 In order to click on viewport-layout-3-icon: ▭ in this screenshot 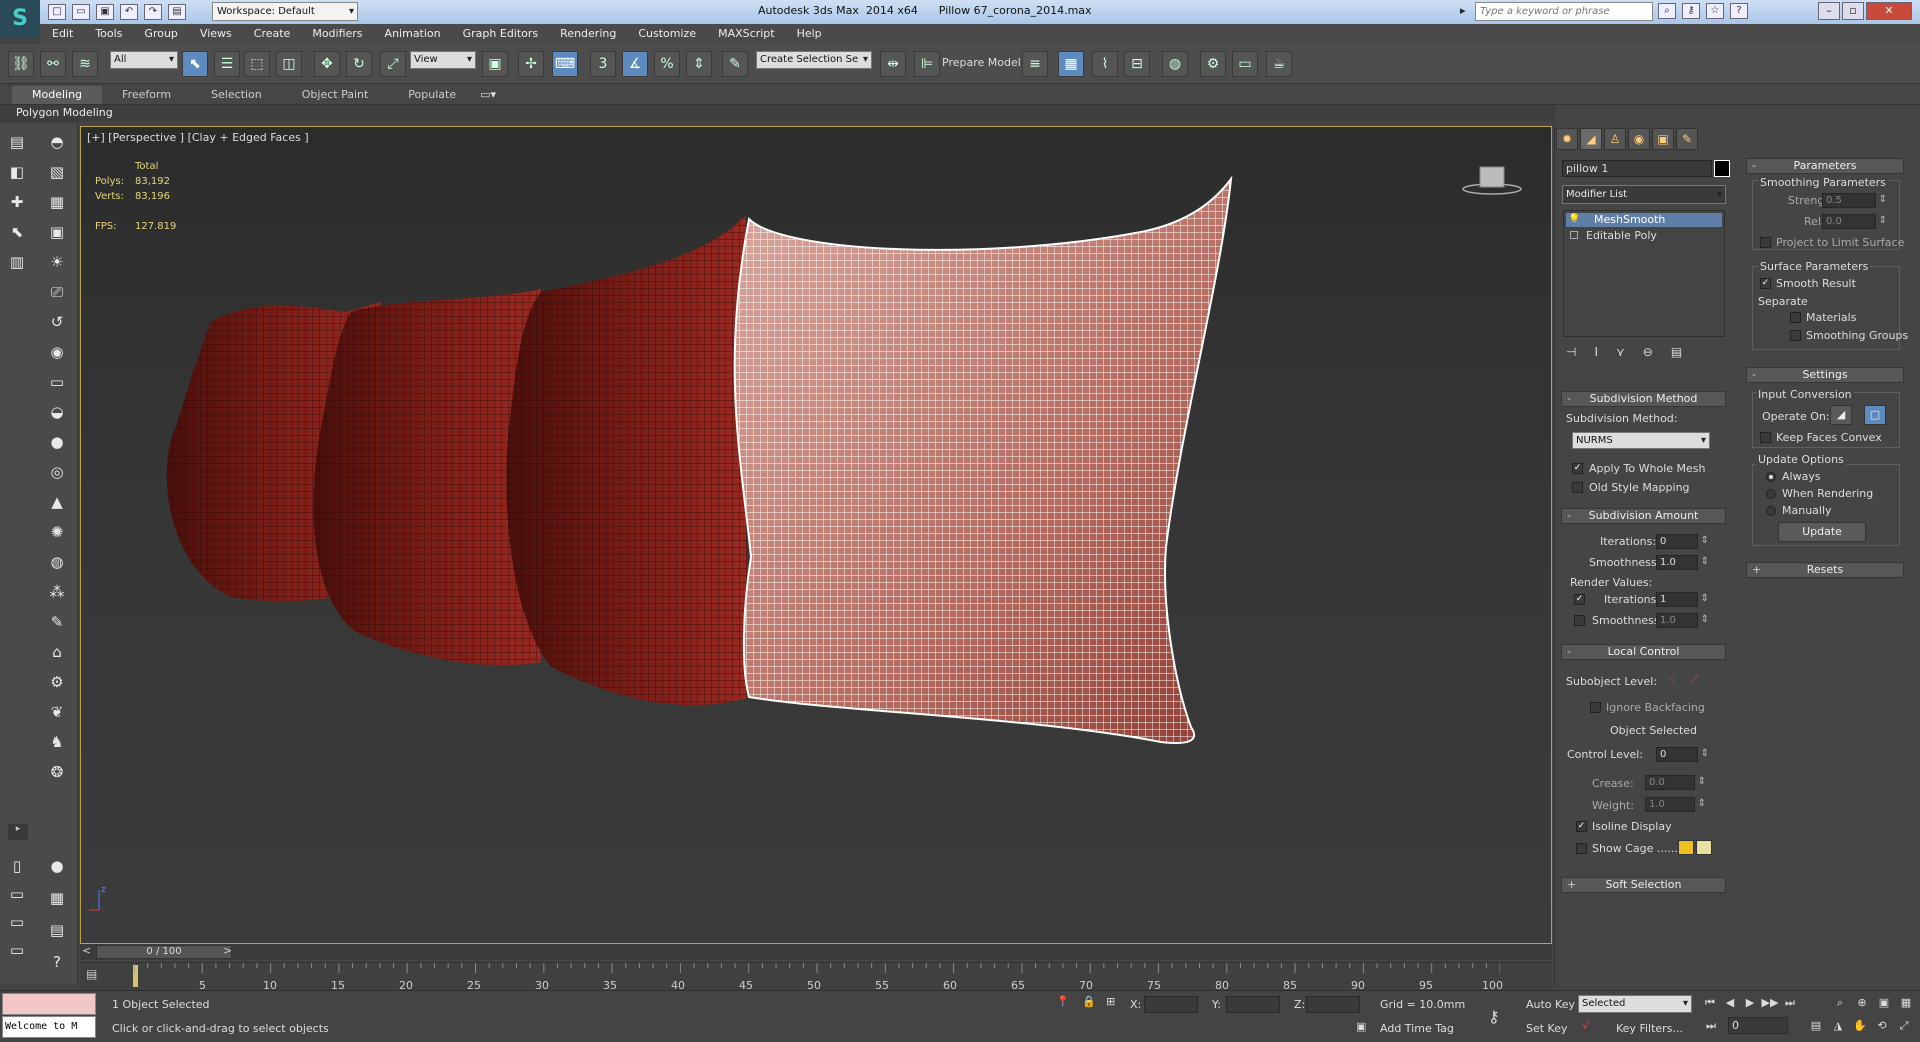, I will do `click(17, 922)`.